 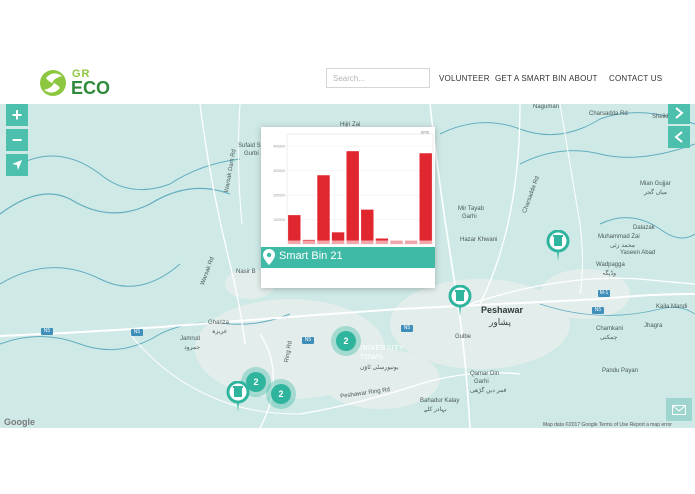 What do you see at coordinates (655, 193) in the screenshot?
I see `map-label-mian-gujjar-ur: میاں گجر` at bounding box center [655, 193].